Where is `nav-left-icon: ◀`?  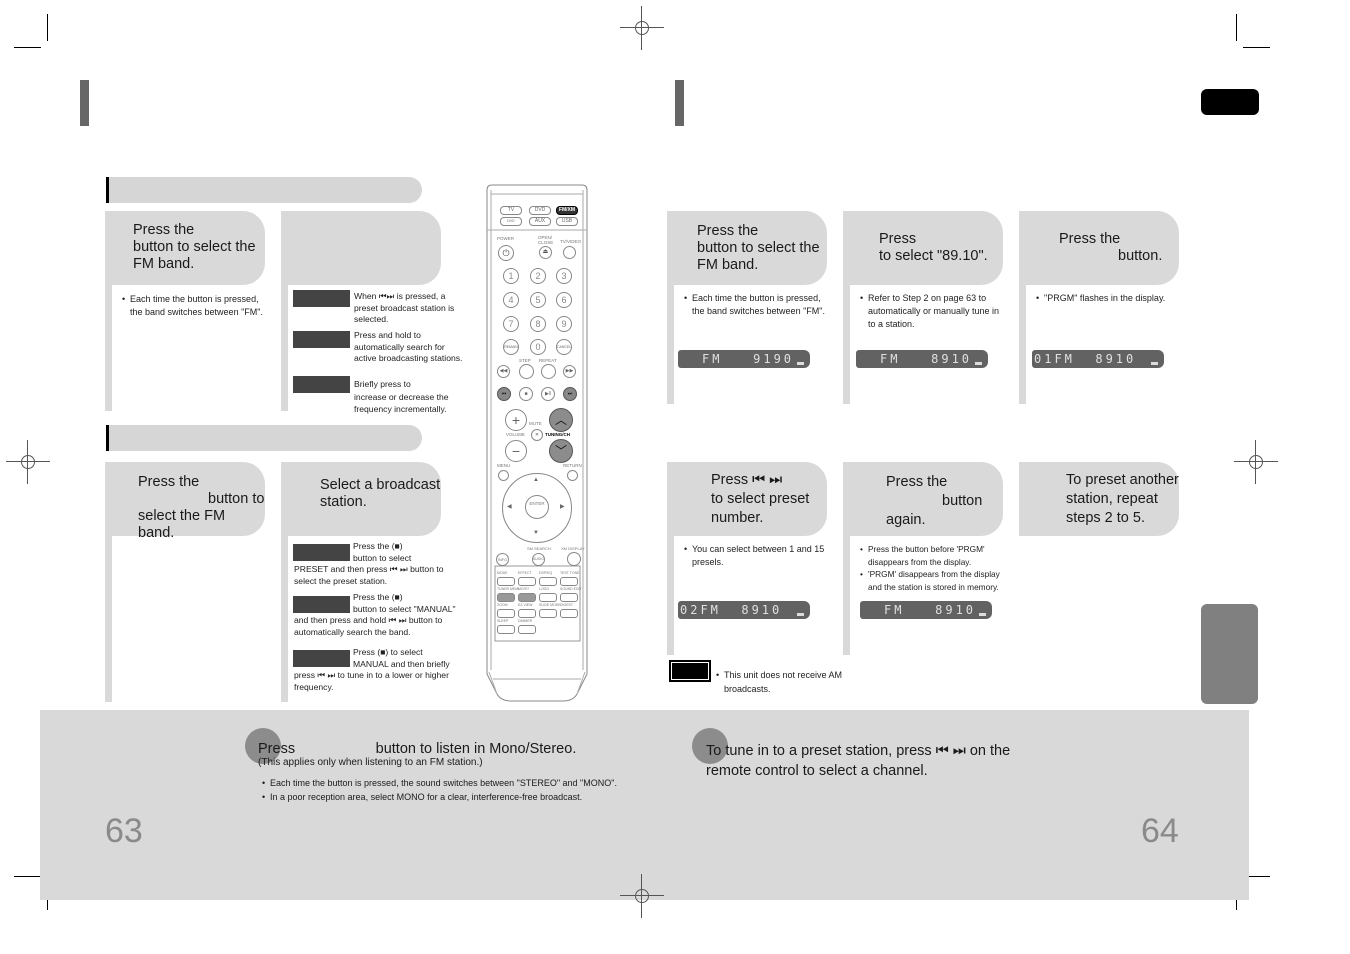 nav-left-icon: ◀ is located at coordinates (509, 506).